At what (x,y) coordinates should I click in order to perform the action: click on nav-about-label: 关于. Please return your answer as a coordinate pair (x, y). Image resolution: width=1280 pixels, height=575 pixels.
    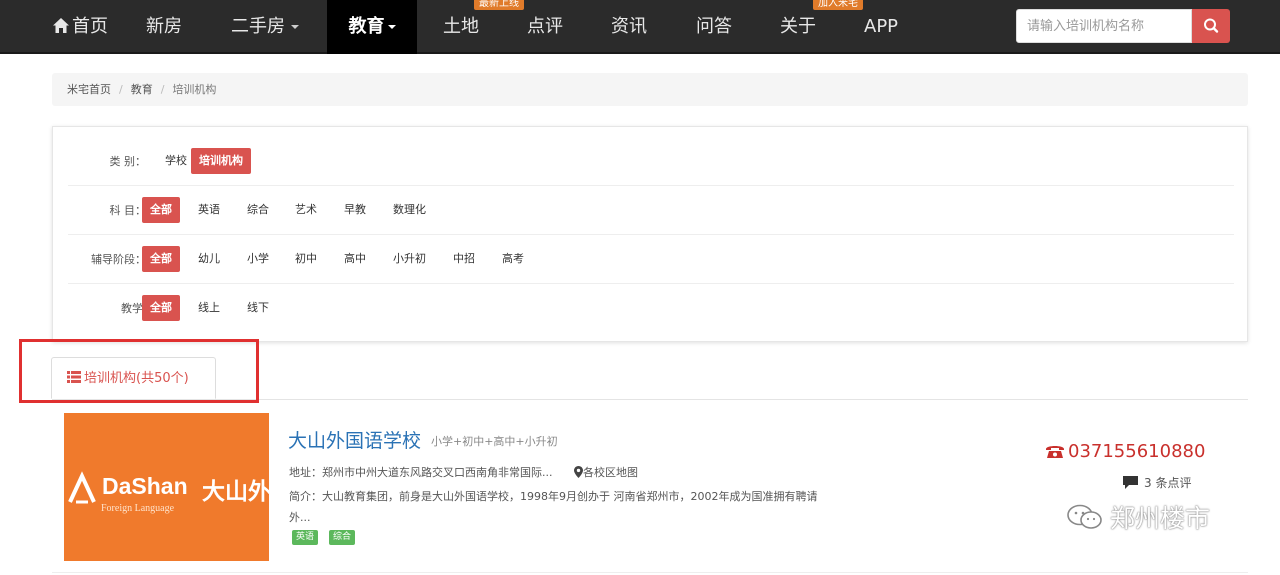
    Looking at the image, I should click on (798, 26).